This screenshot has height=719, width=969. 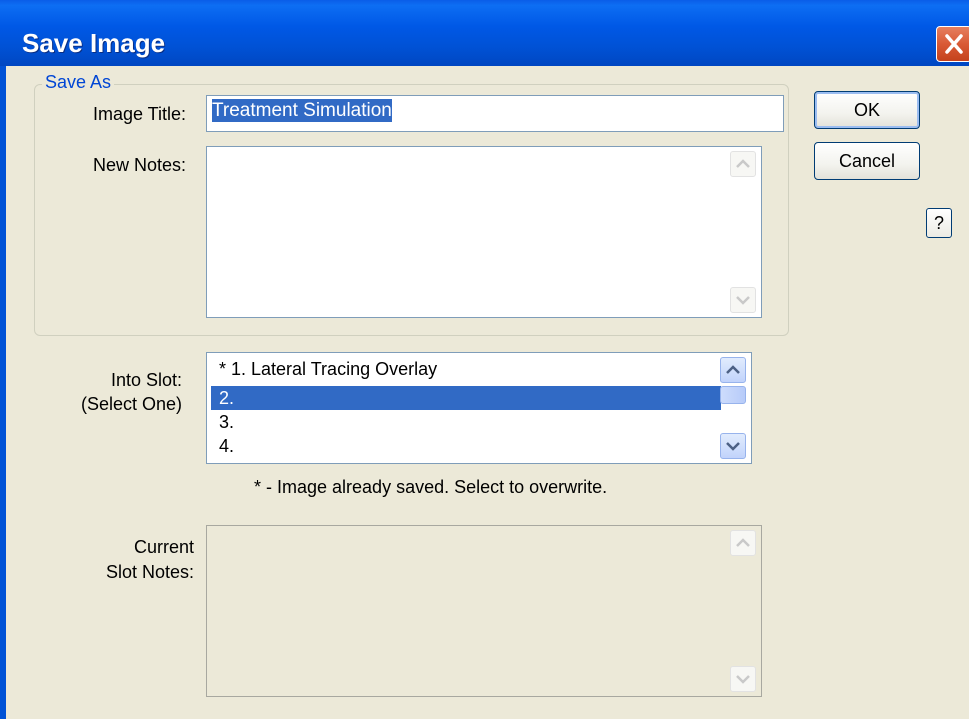 I want to click on new-notes-scroll-up-button, so click(x=743, y=164).